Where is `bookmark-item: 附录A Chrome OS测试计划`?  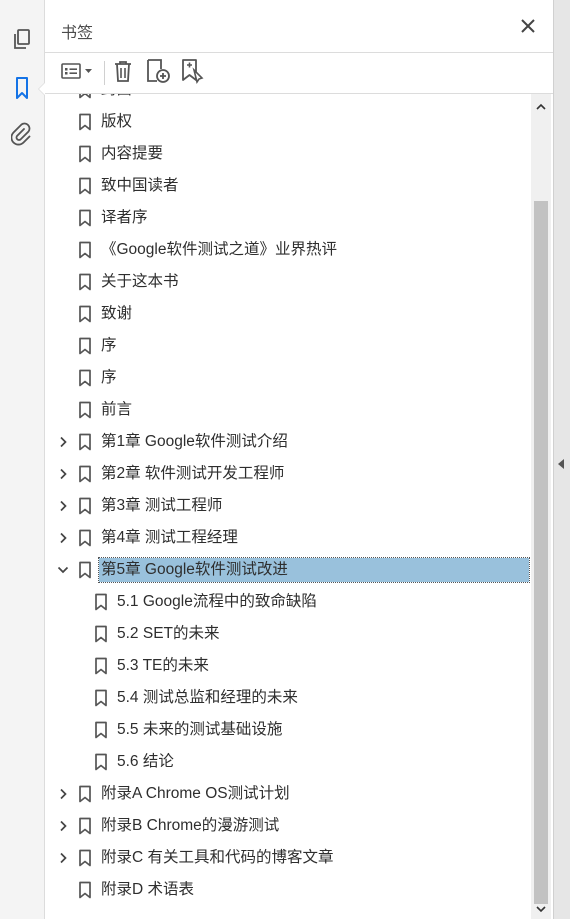
bookmark-item: 附录A Chrome OS测试计划 is located at coordinates (288, 794).